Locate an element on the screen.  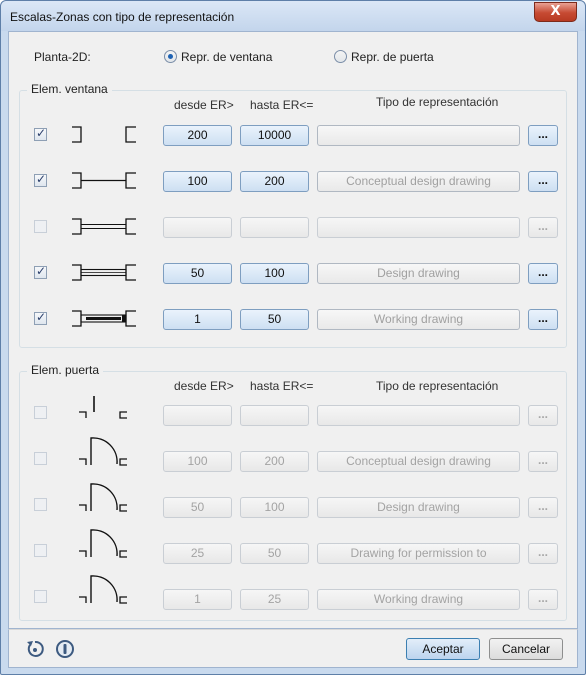
puerta-row-4-hasta: 50 is located at coordinates (274, 553).